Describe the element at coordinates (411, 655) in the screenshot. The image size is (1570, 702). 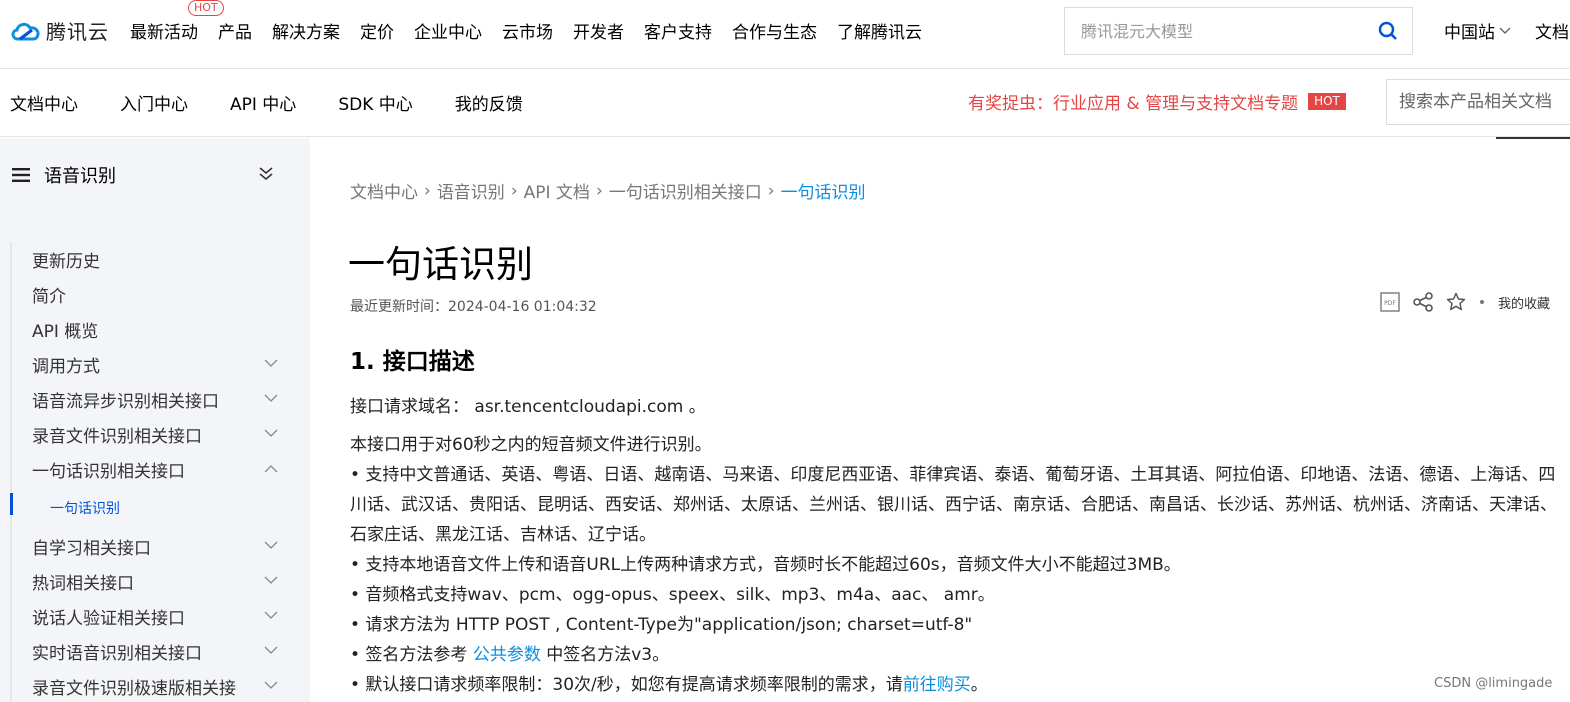
I see `bullet-text: • 签名方法参考` at that location.